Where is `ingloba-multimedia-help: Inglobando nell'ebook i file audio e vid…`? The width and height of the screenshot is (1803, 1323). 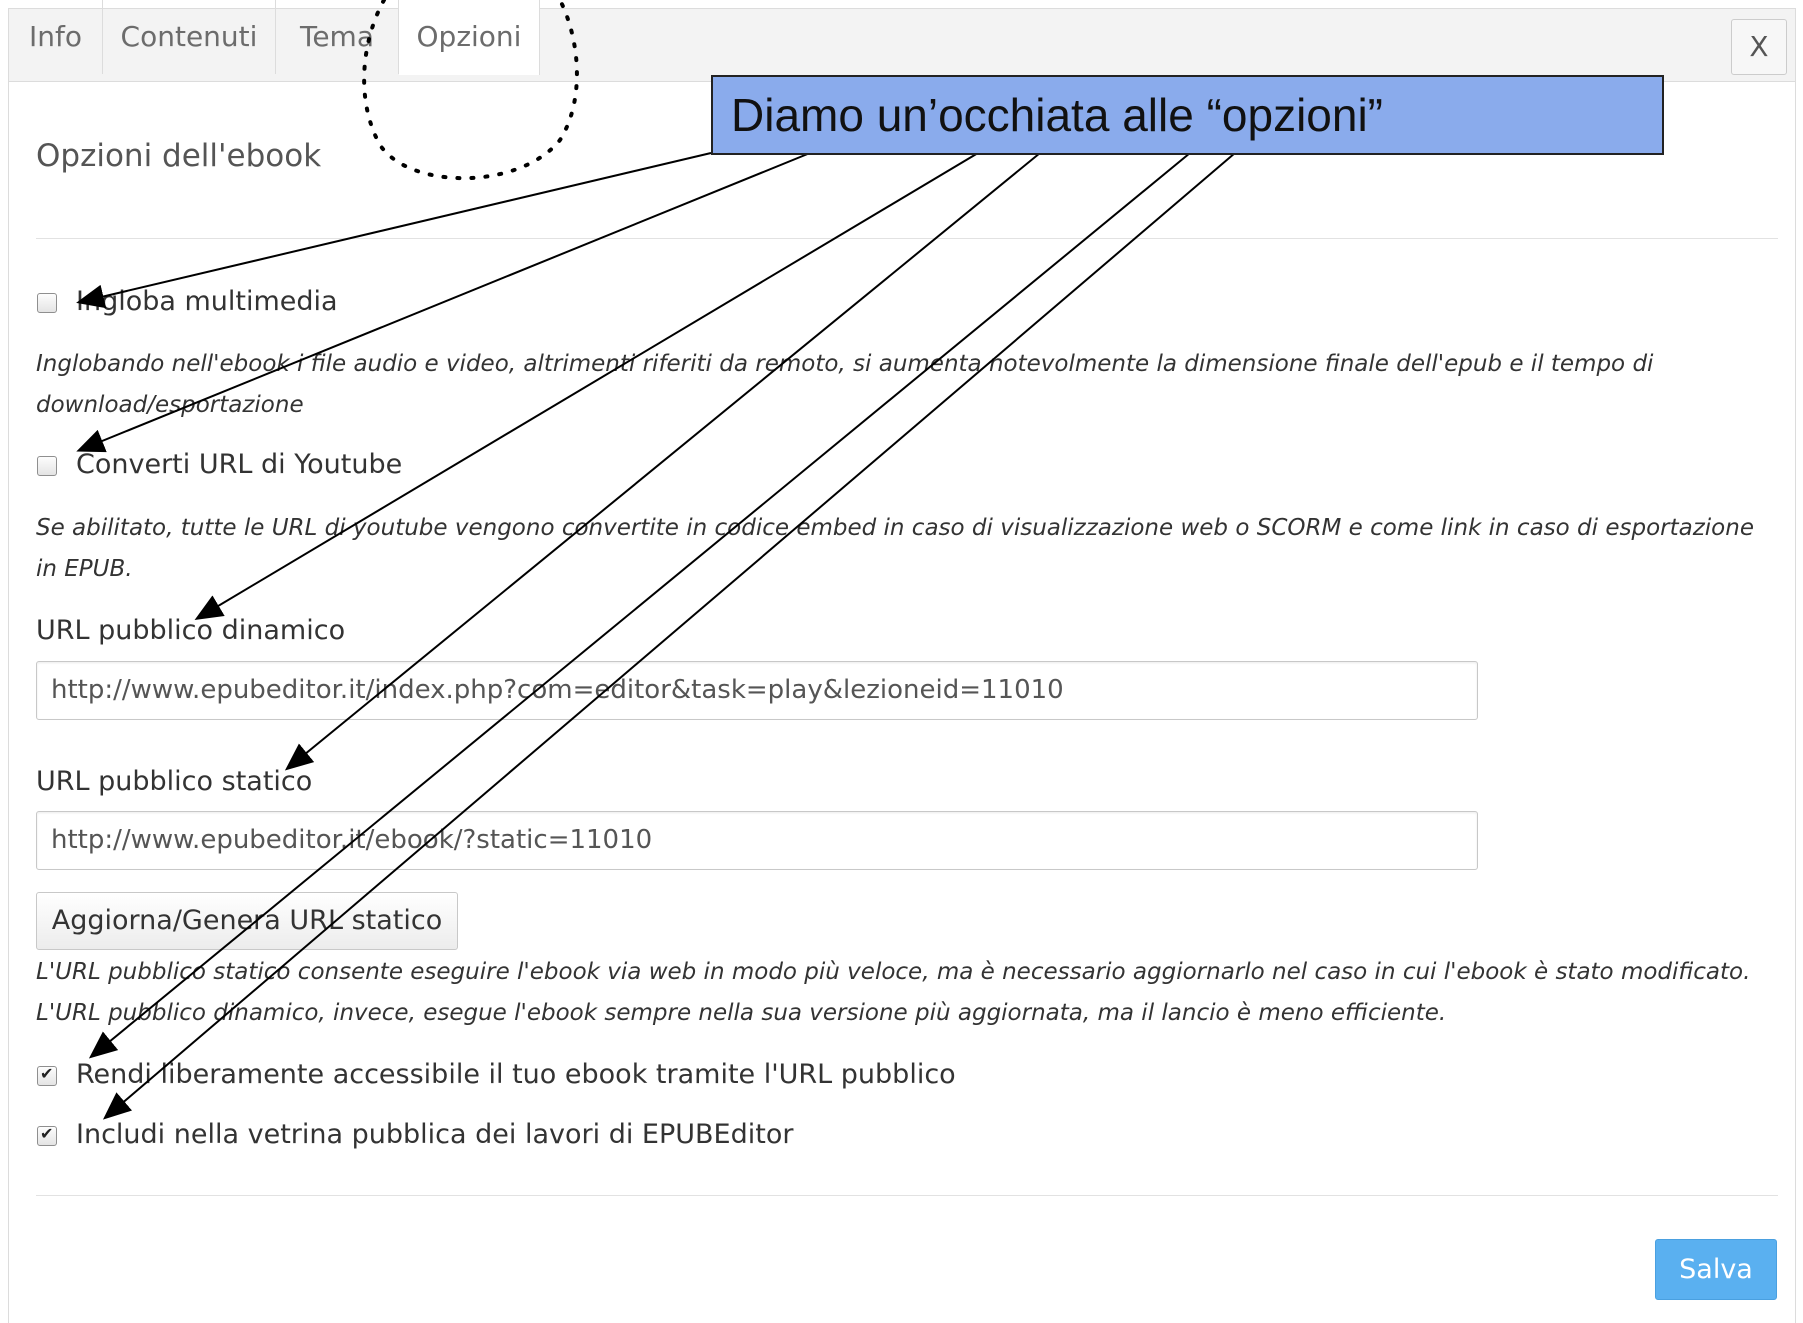
ingloba-multimedia-help: Inglobando nell'ebook i file audio e vid… is located at coordinates (845, 384).